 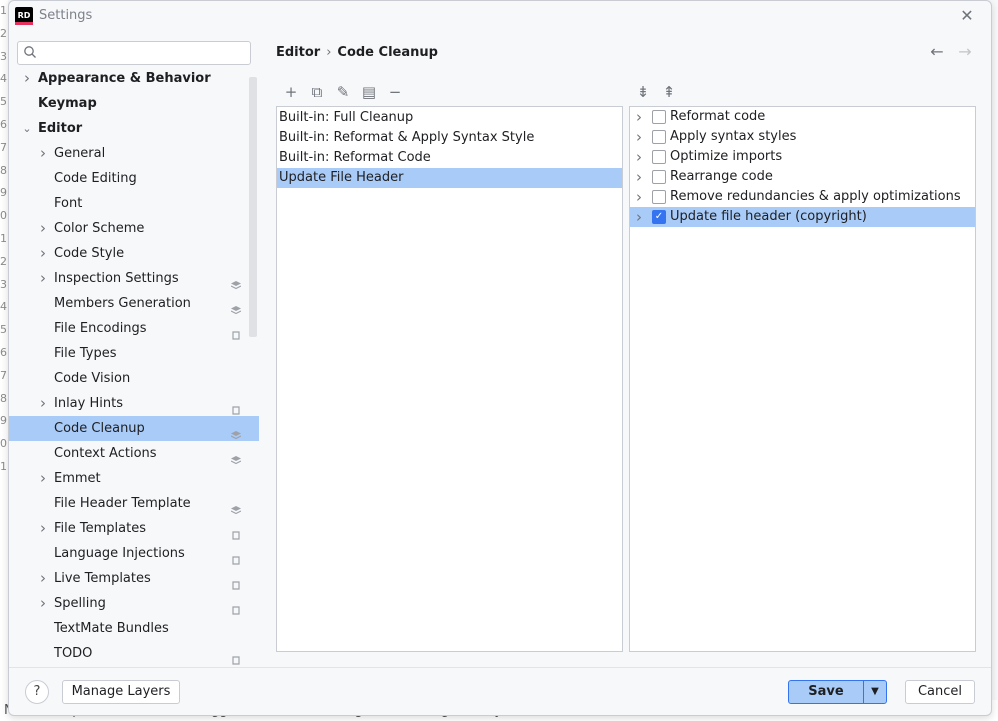 I want to click on tree-item: › File Templates, so click(x=134, y=528).